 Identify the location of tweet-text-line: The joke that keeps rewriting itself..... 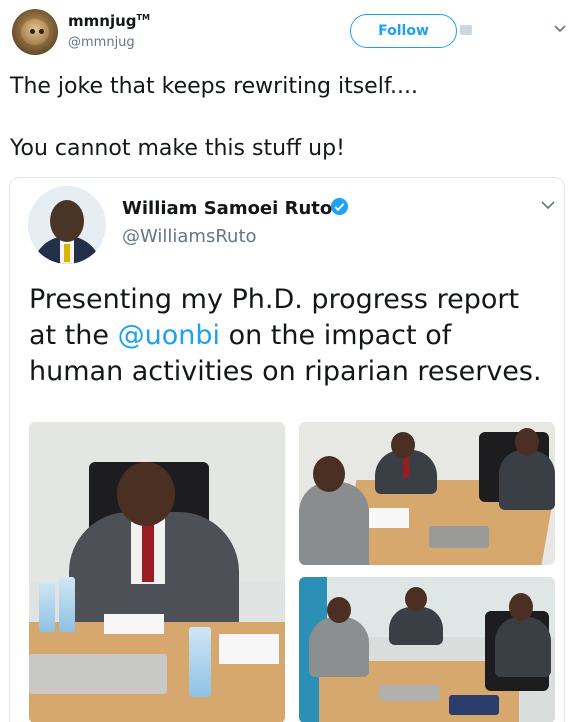
(214, 86).